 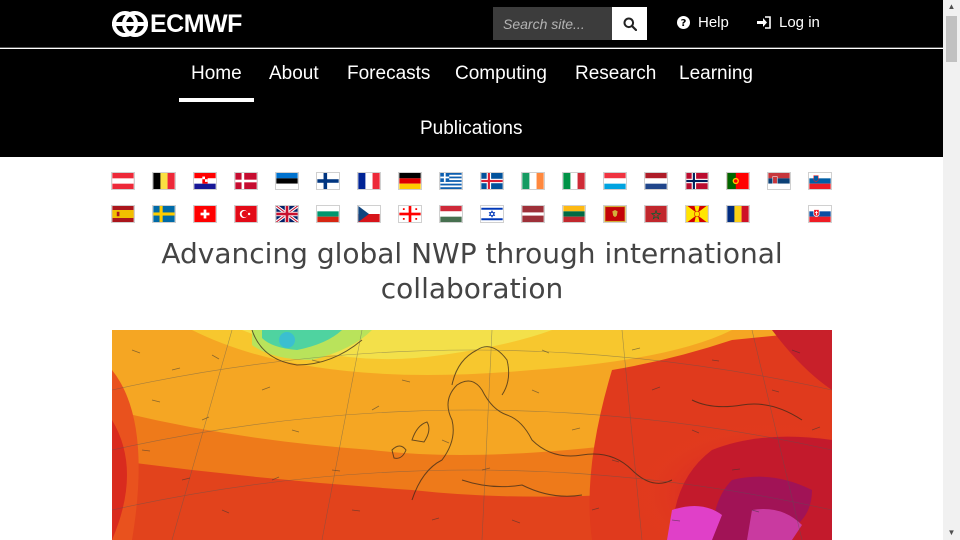 I want to click on sign-in-icon, so click(x=764, y=22).